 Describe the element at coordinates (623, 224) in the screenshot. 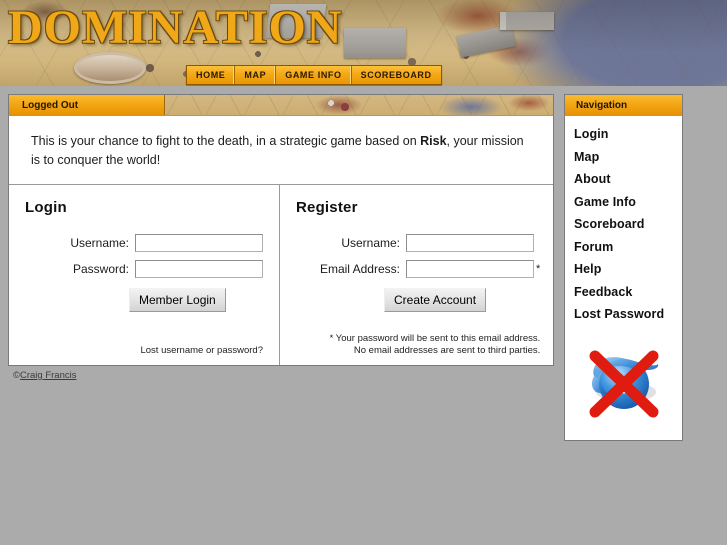

I see `nav-item-scoreboard: Scoreboard` at that location.